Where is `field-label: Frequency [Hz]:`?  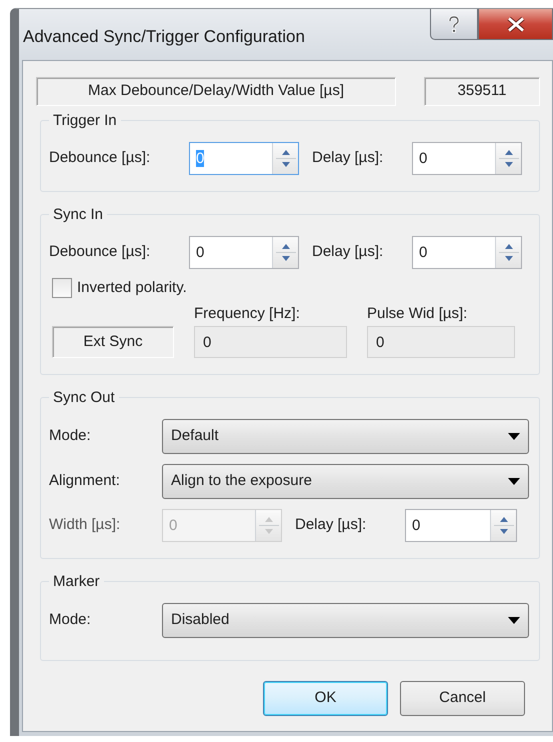 field-label: Frequency [Hz]: is located at coordinates (247, 314).